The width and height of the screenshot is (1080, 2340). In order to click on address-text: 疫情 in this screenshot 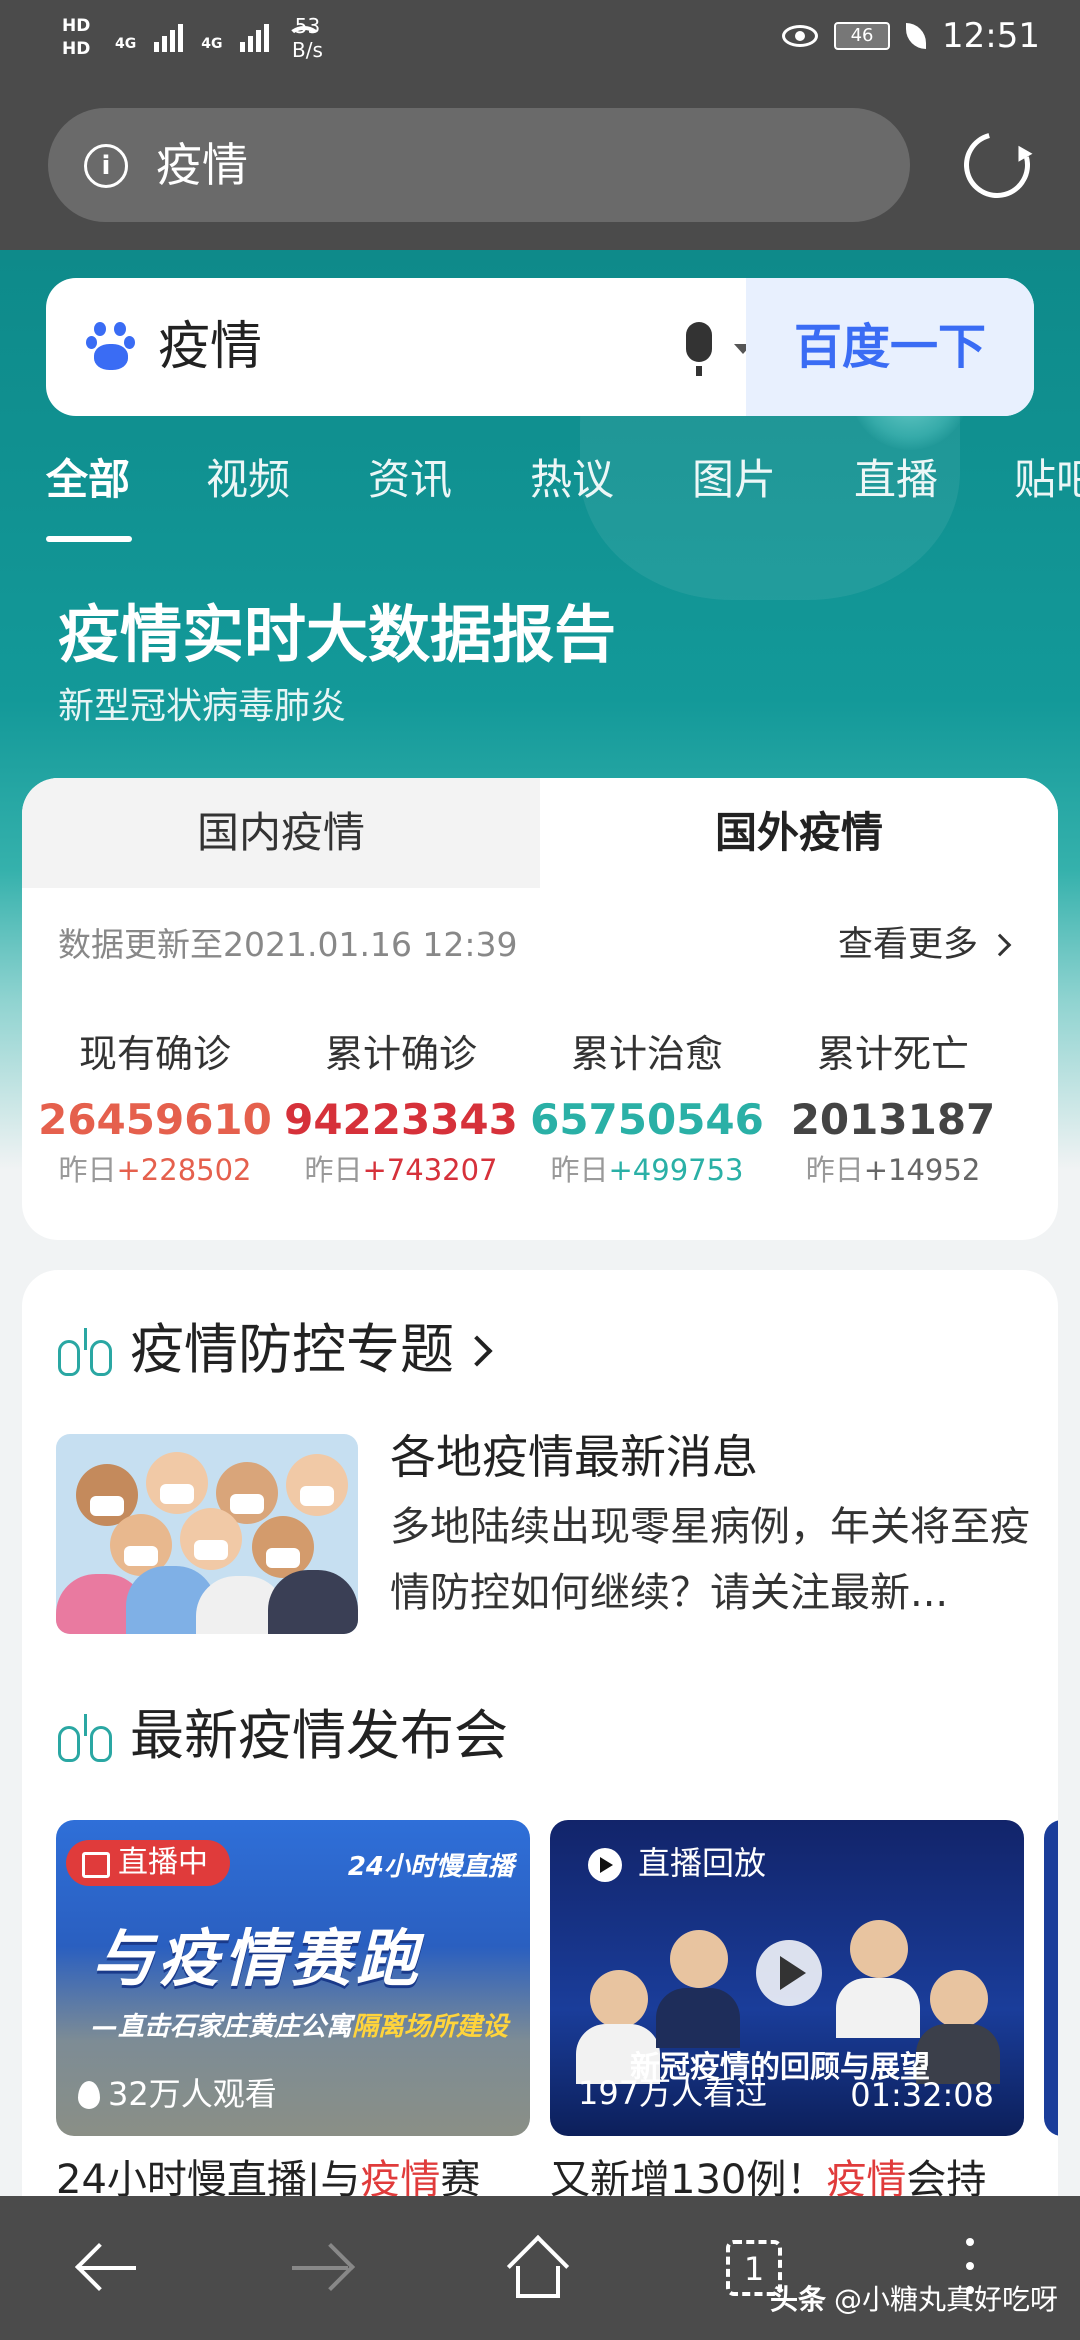, I will do `click(202, 165)`.